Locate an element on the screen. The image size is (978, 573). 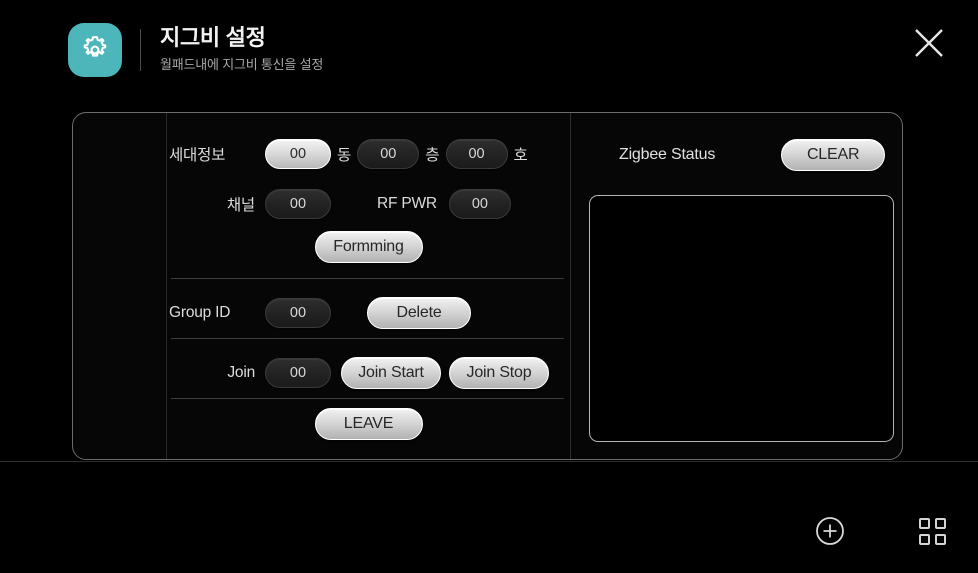
delete-button: Delete is located at coordinates (419, 313).